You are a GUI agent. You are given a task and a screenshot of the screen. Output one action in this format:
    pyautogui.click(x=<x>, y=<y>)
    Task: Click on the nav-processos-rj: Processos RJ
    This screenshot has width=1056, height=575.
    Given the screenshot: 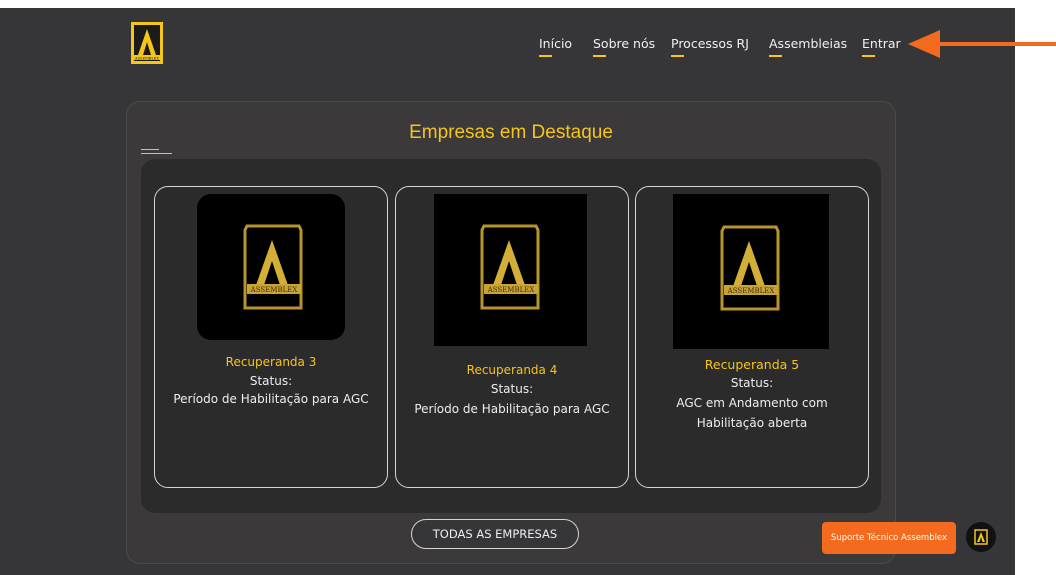 What is the action you would take?
    pyautogui.click(x=710, y=46)
    